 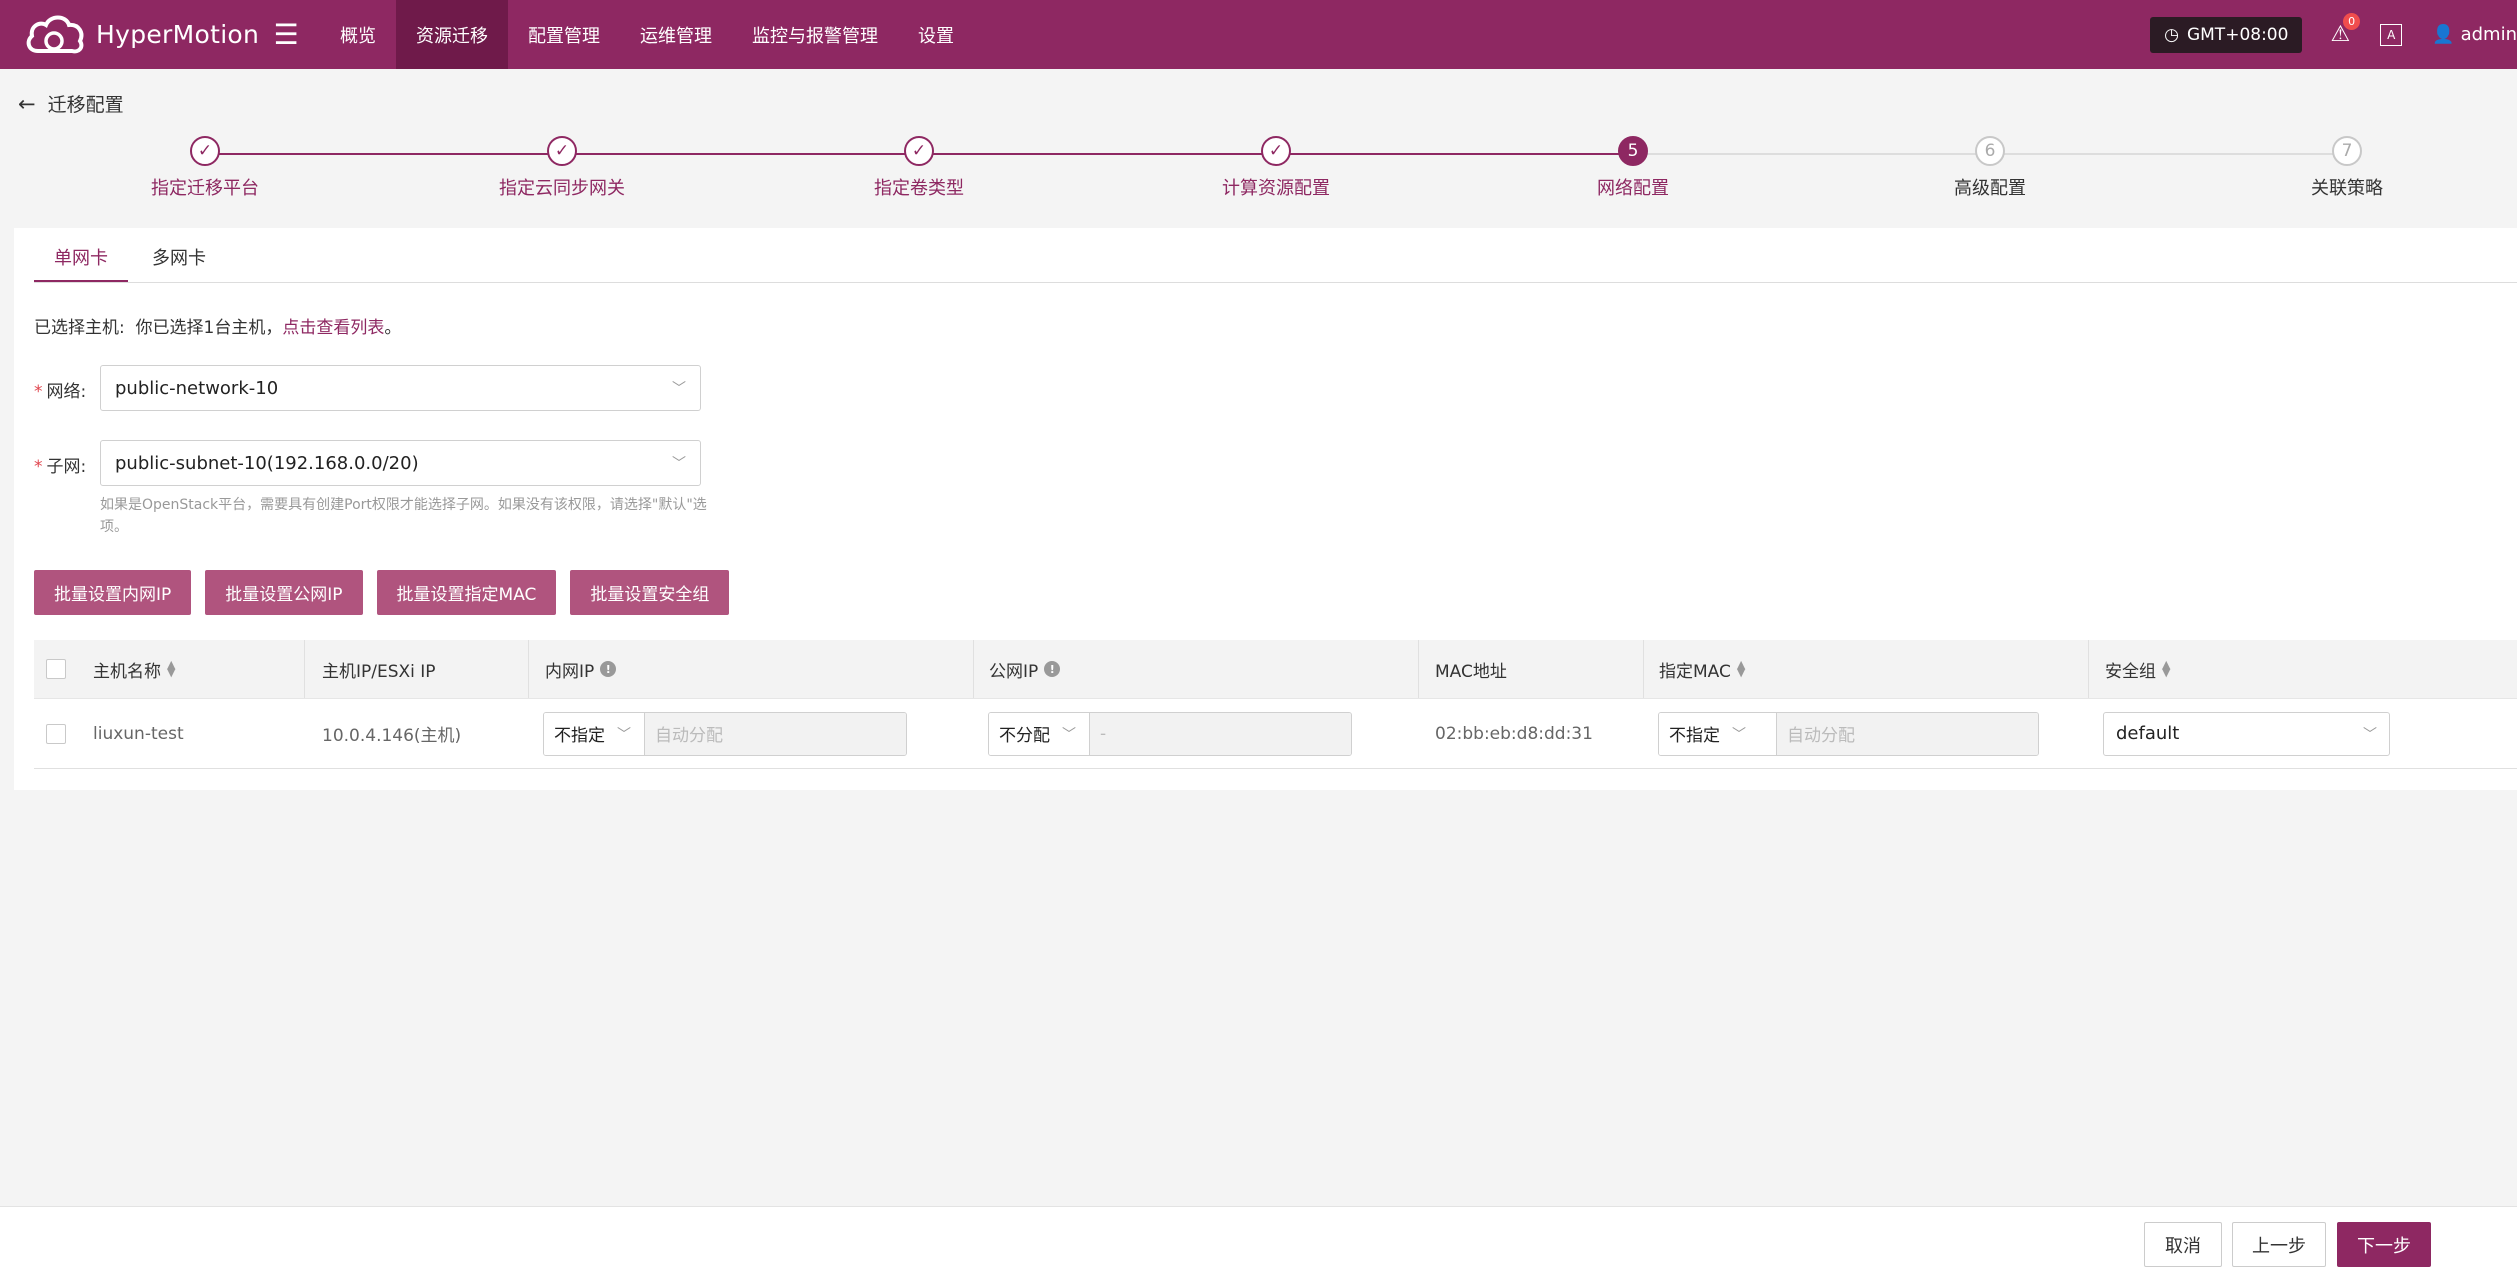 I want to click on back-arrow-icon: ←, so click(x=27, y=104).